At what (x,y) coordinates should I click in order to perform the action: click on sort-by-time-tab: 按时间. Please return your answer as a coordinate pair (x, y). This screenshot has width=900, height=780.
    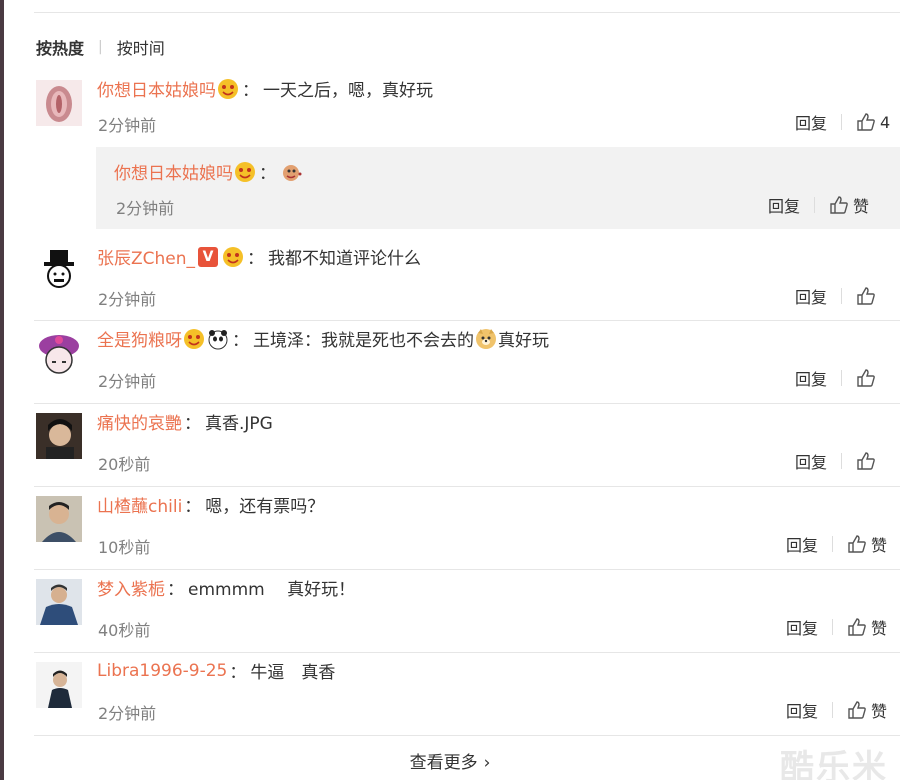
    Looking at the image, I should click on (141, 47).